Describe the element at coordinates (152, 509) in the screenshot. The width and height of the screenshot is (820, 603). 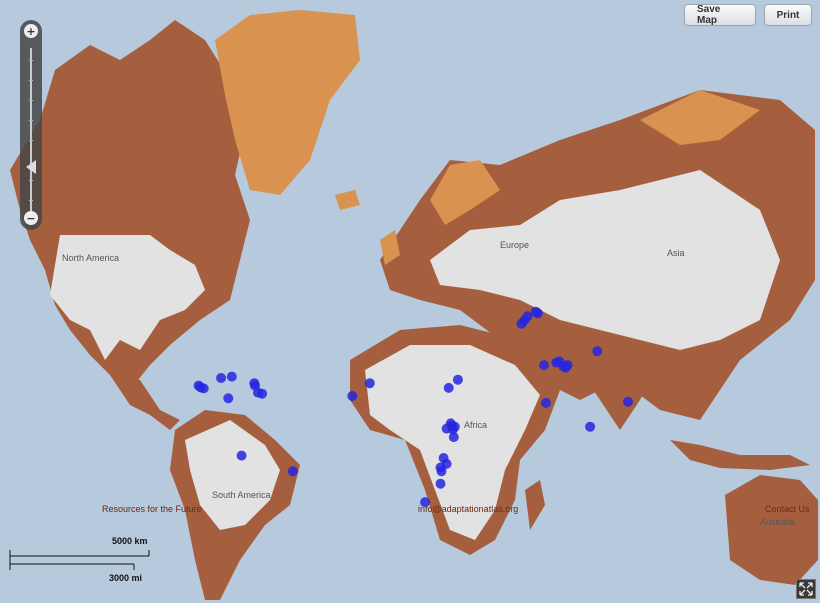
I see `footer-credit: Resources for the Future` at that location.